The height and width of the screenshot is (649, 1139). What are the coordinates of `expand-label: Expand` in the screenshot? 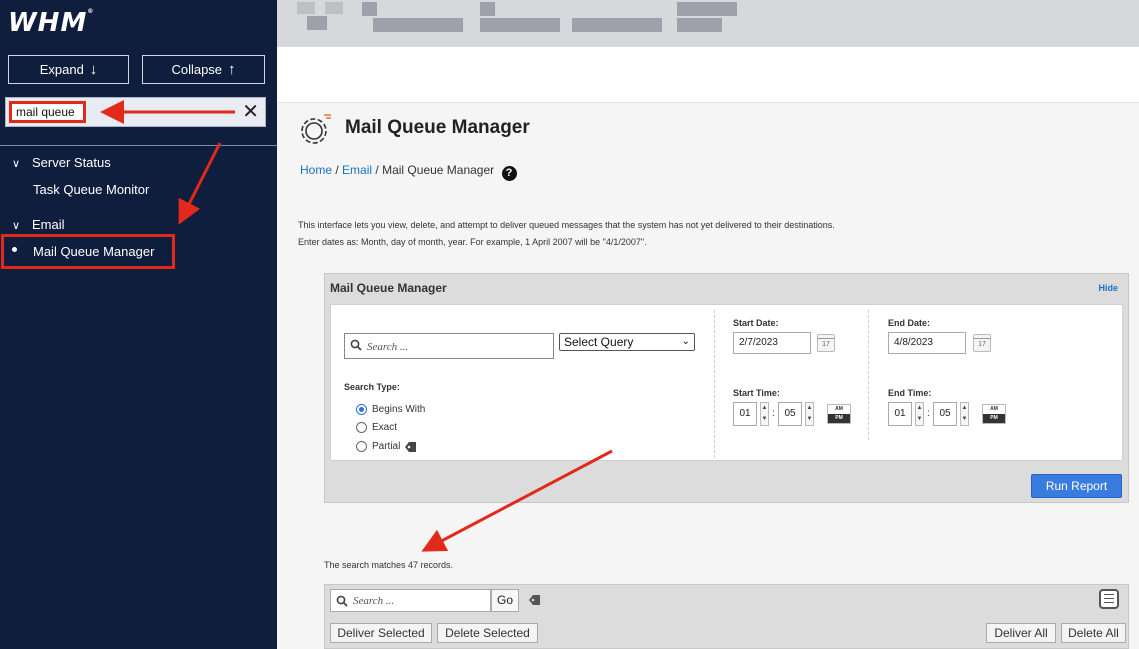 It's located at (61, 69).